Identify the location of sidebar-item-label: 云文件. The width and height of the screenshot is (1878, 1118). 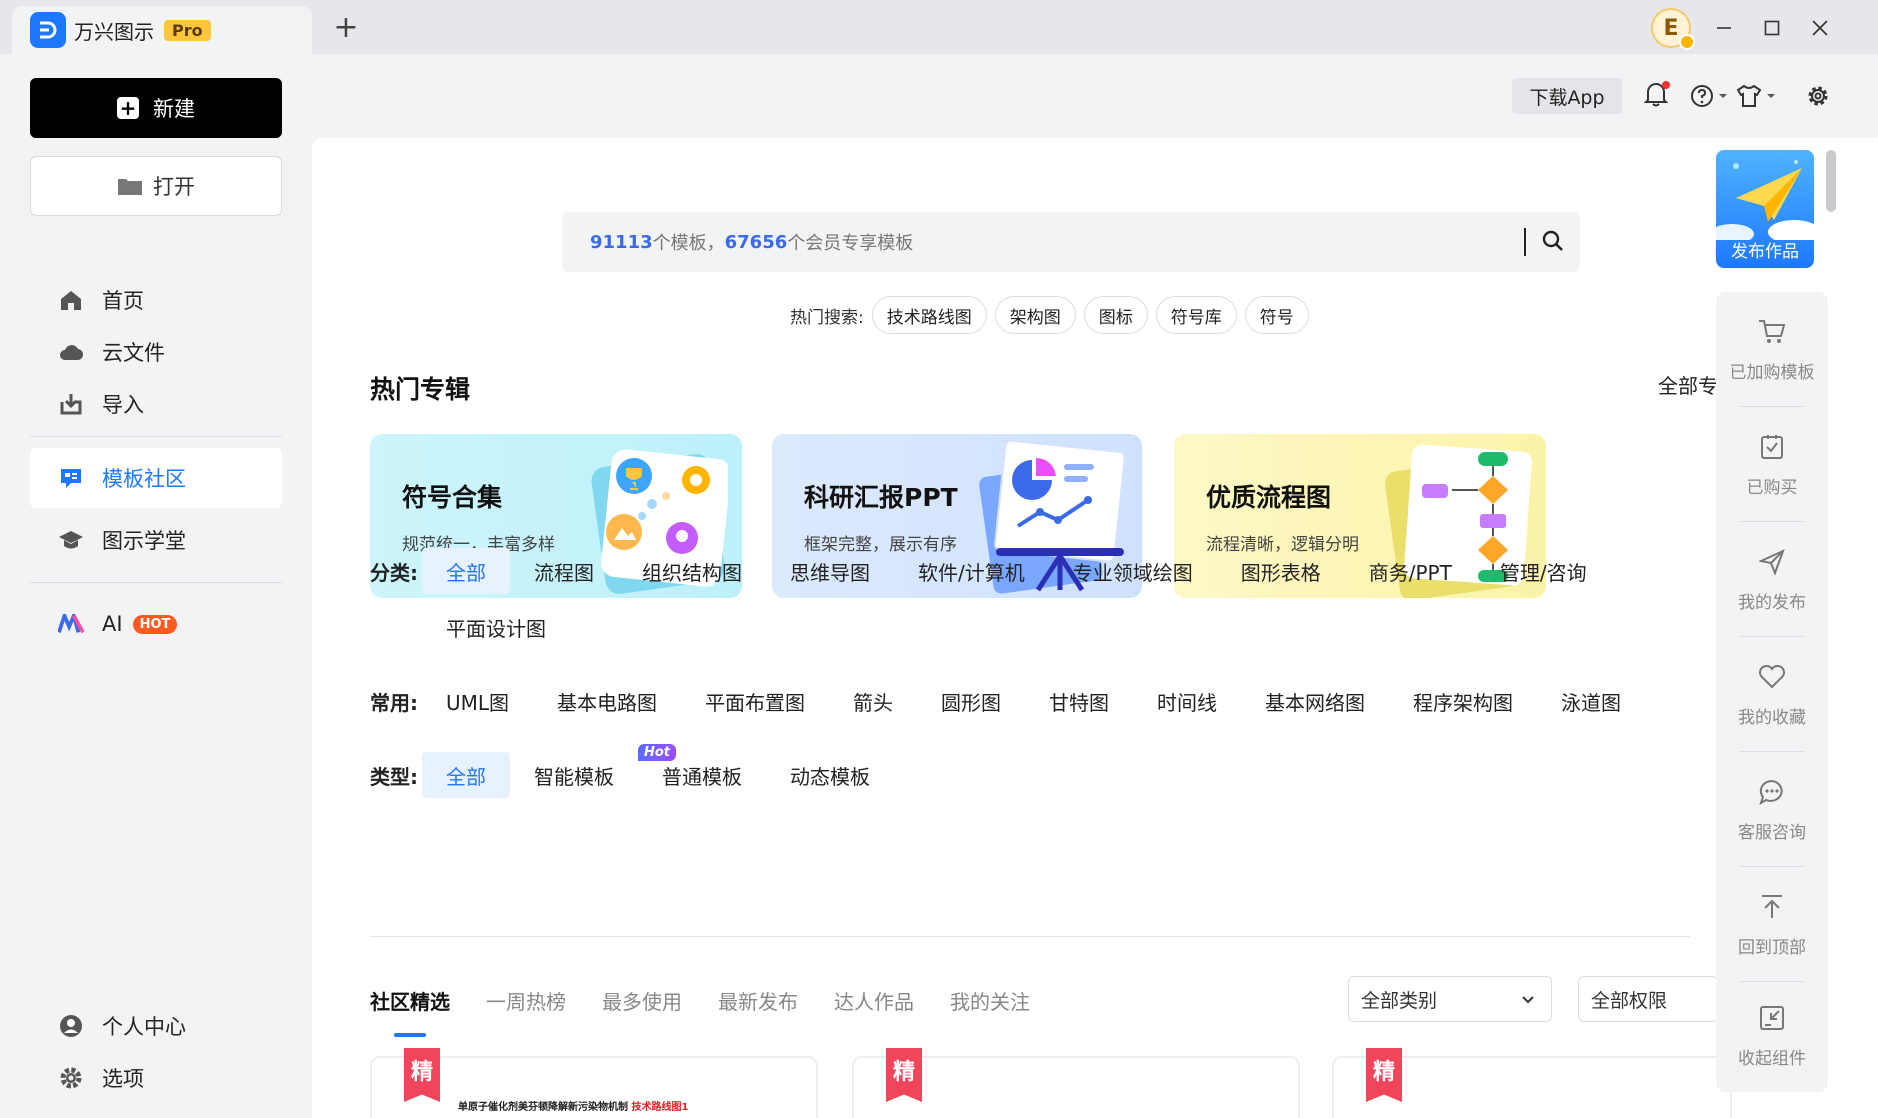
(133, 353).